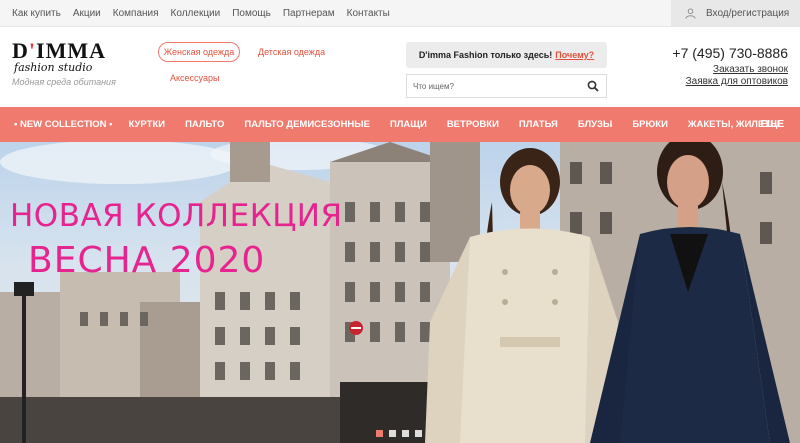  Describe the element at coordinates (494, 86) in the screenshot. I see `search-input` at that location.